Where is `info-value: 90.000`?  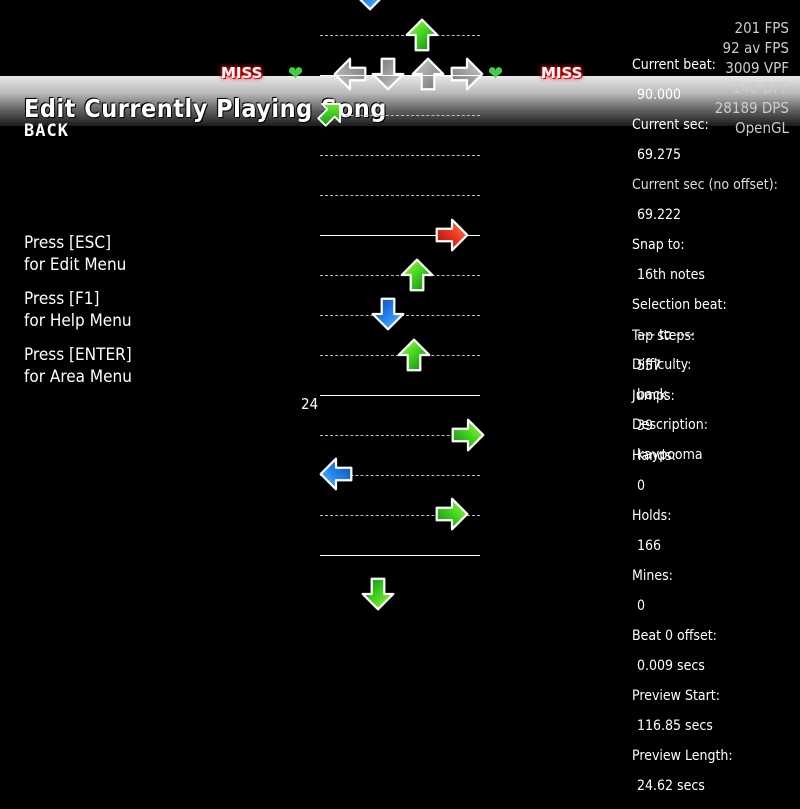
info-value: 90.000 is located at coordinates (659, 95).